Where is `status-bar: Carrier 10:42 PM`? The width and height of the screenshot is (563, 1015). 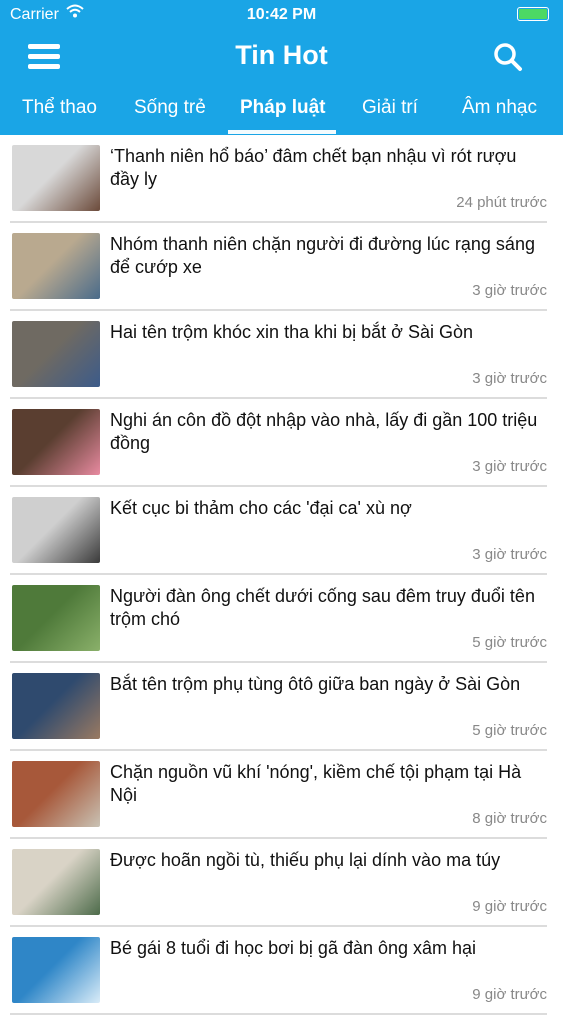 status-bar: Carrier 10:42 PM is located at coordinates (281, 15).